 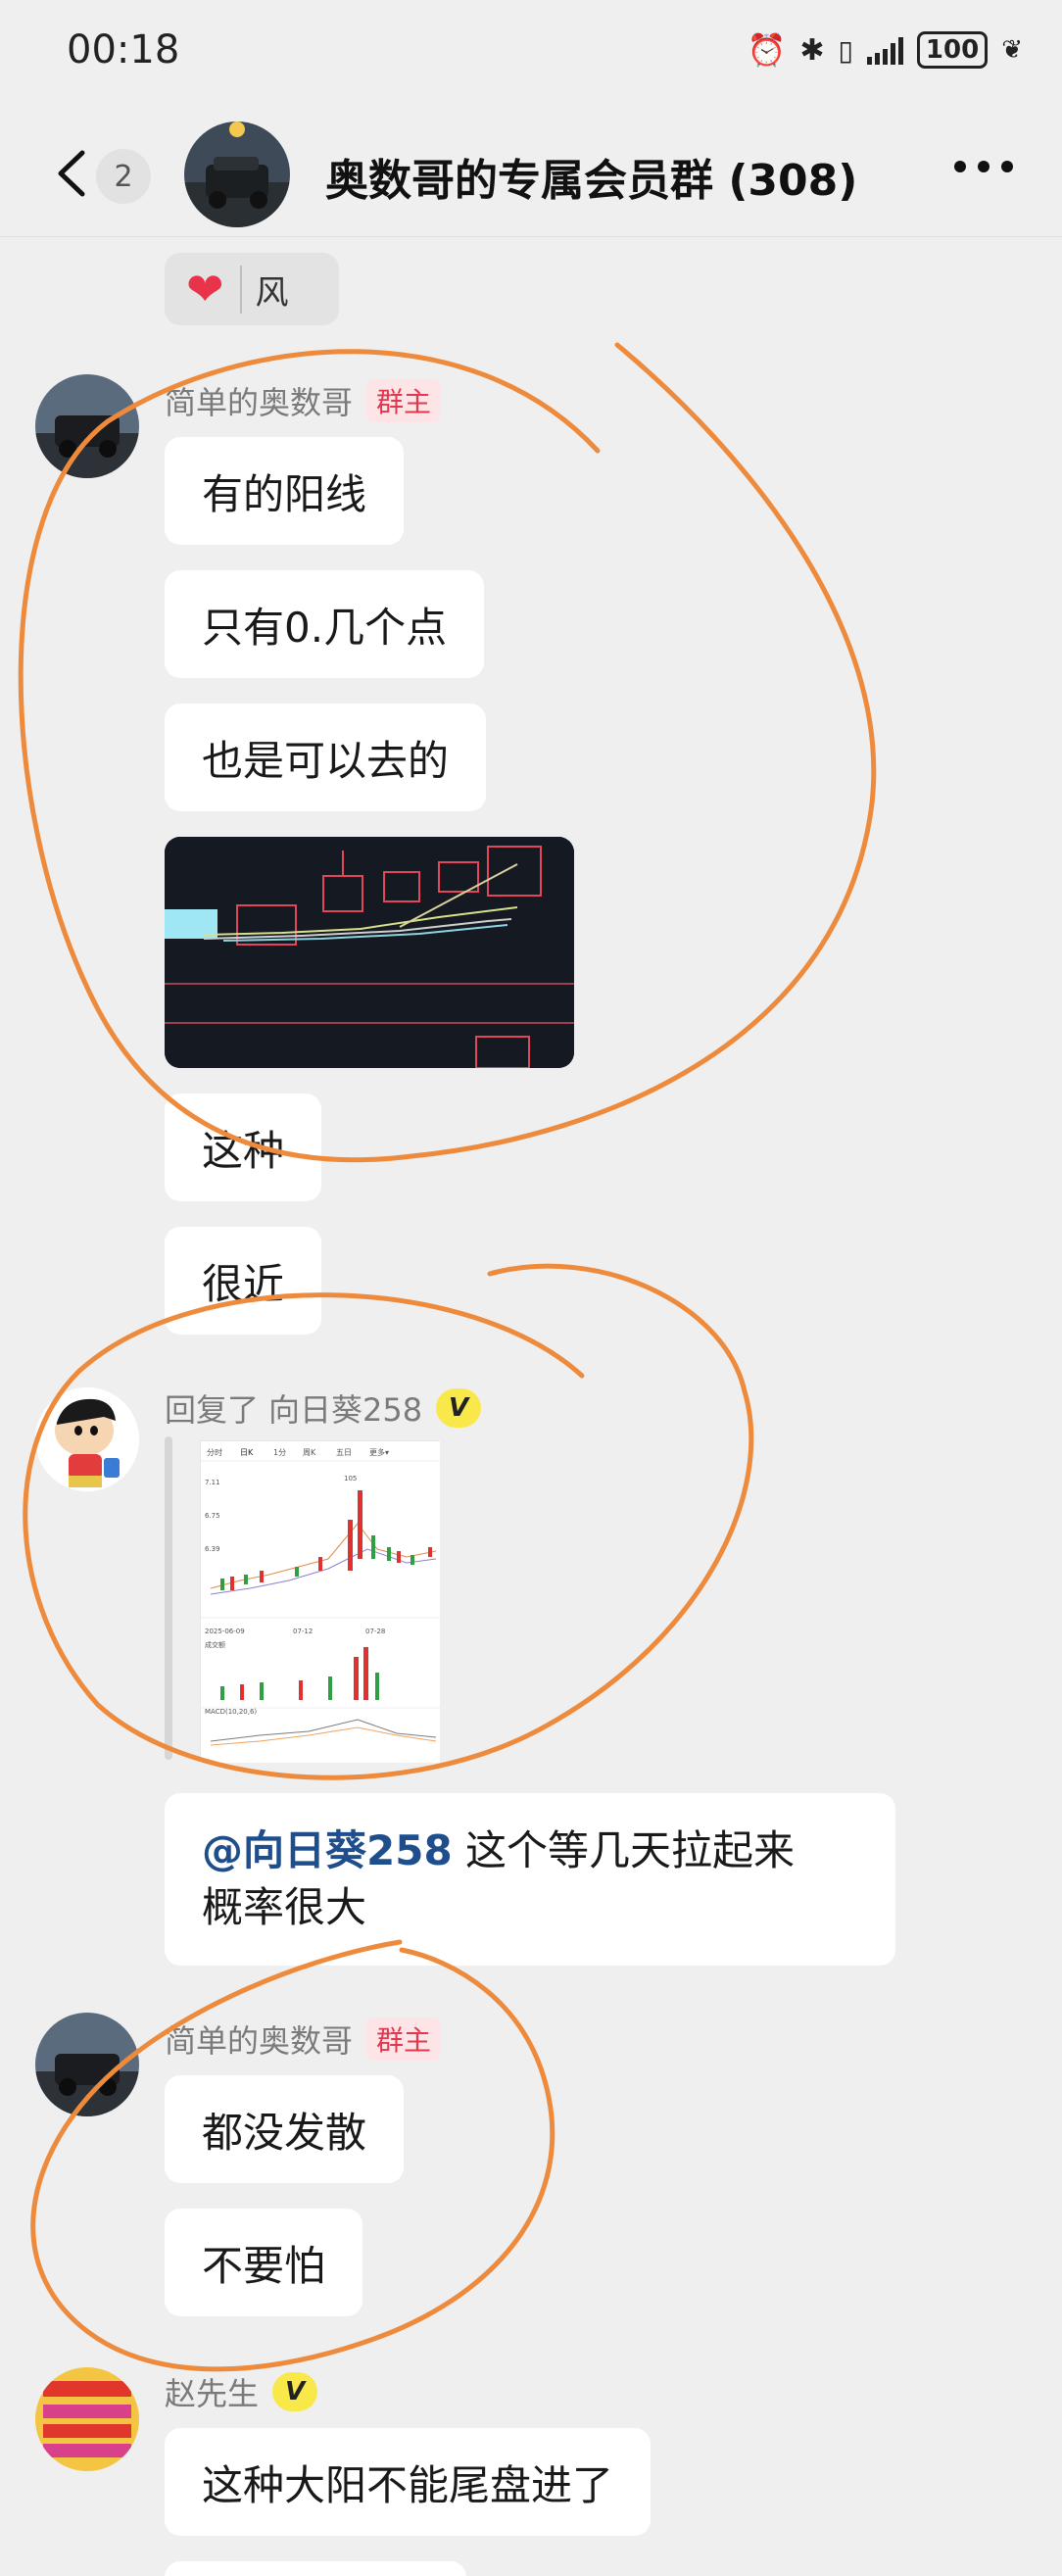 I want to click on reaction-user: 风, so click(x=264, y=289).